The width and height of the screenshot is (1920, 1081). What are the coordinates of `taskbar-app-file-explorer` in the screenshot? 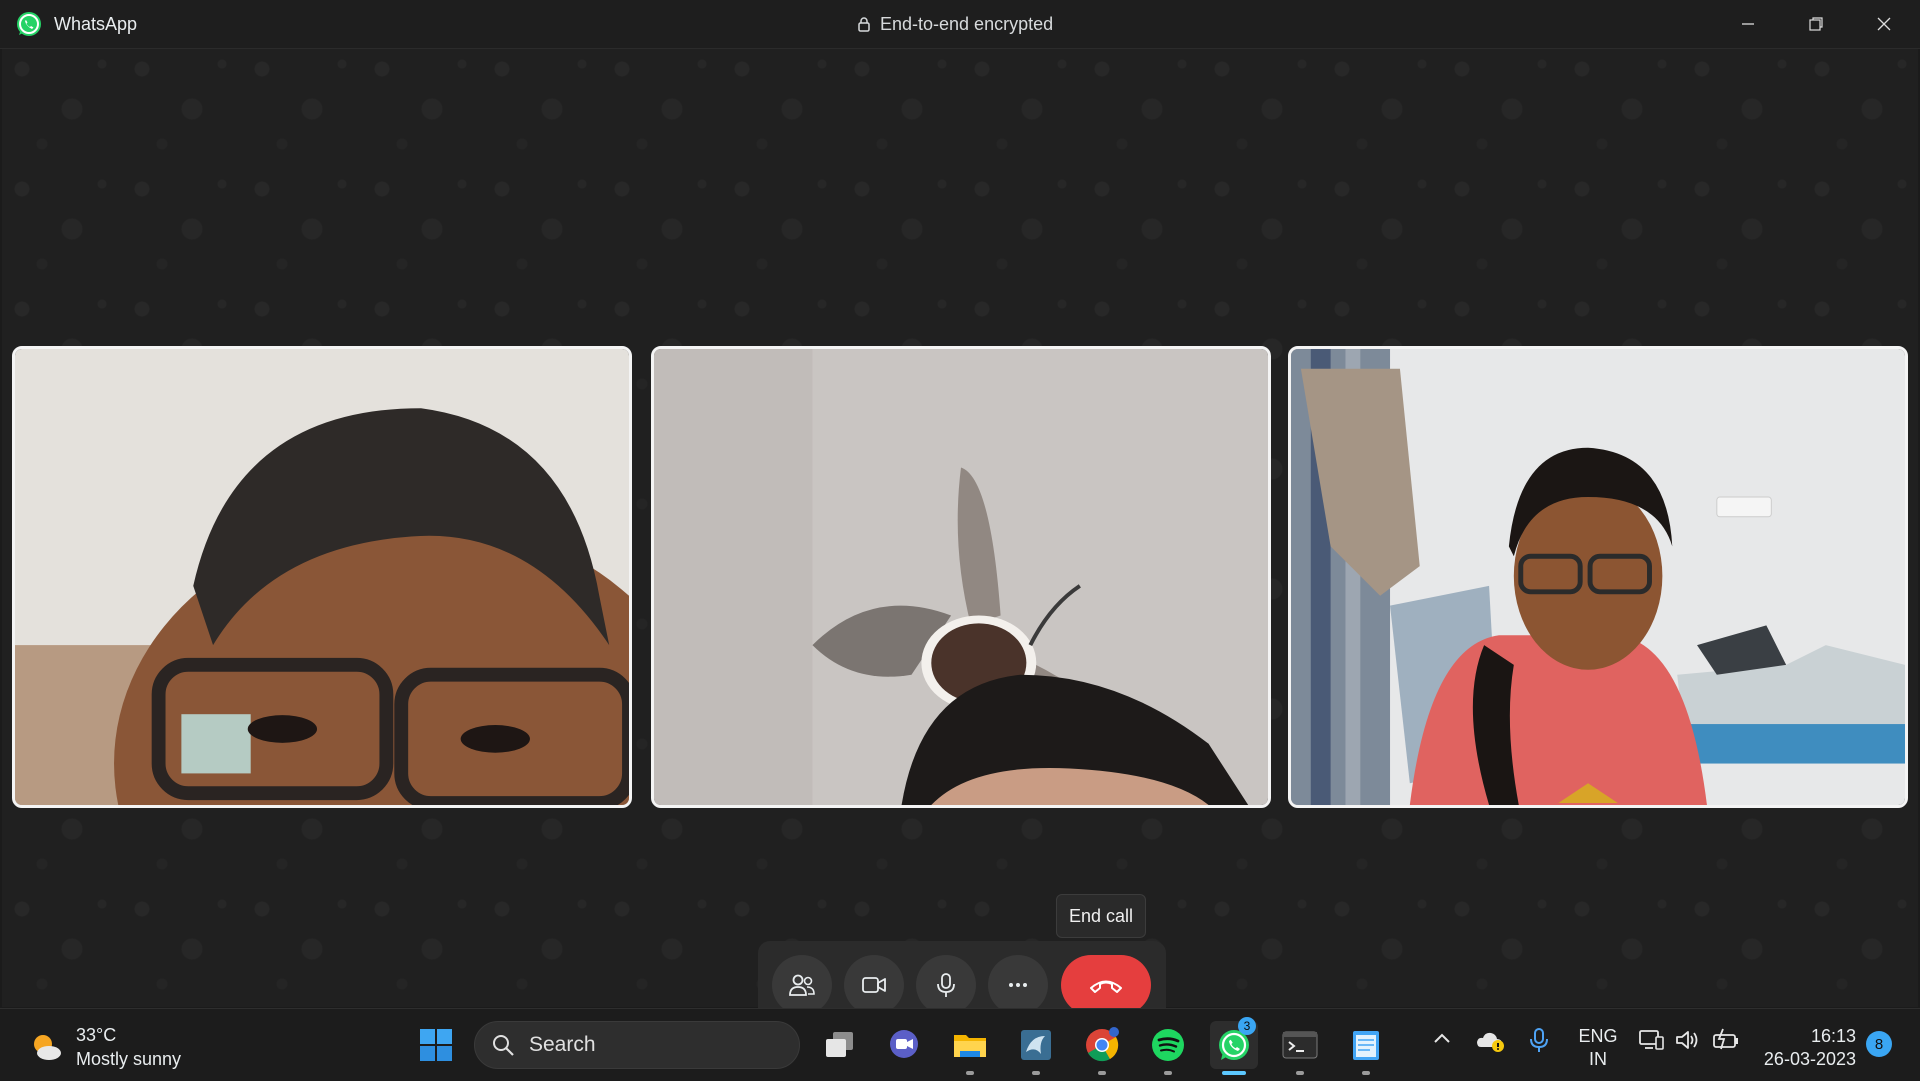 It's located at (970, 1048).